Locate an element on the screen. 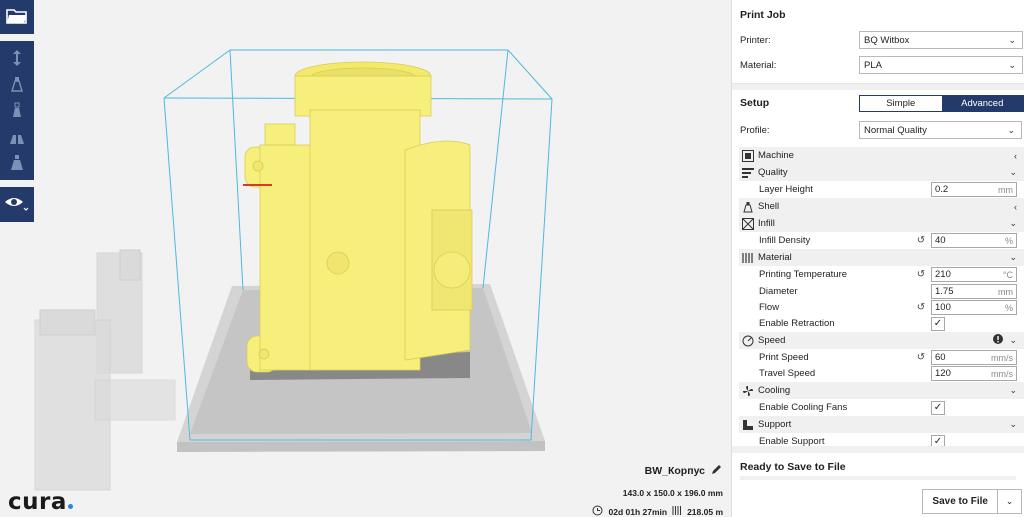 This screenshot has width=1024, height=517. mirror-icon is located at coordinates (17, 137).